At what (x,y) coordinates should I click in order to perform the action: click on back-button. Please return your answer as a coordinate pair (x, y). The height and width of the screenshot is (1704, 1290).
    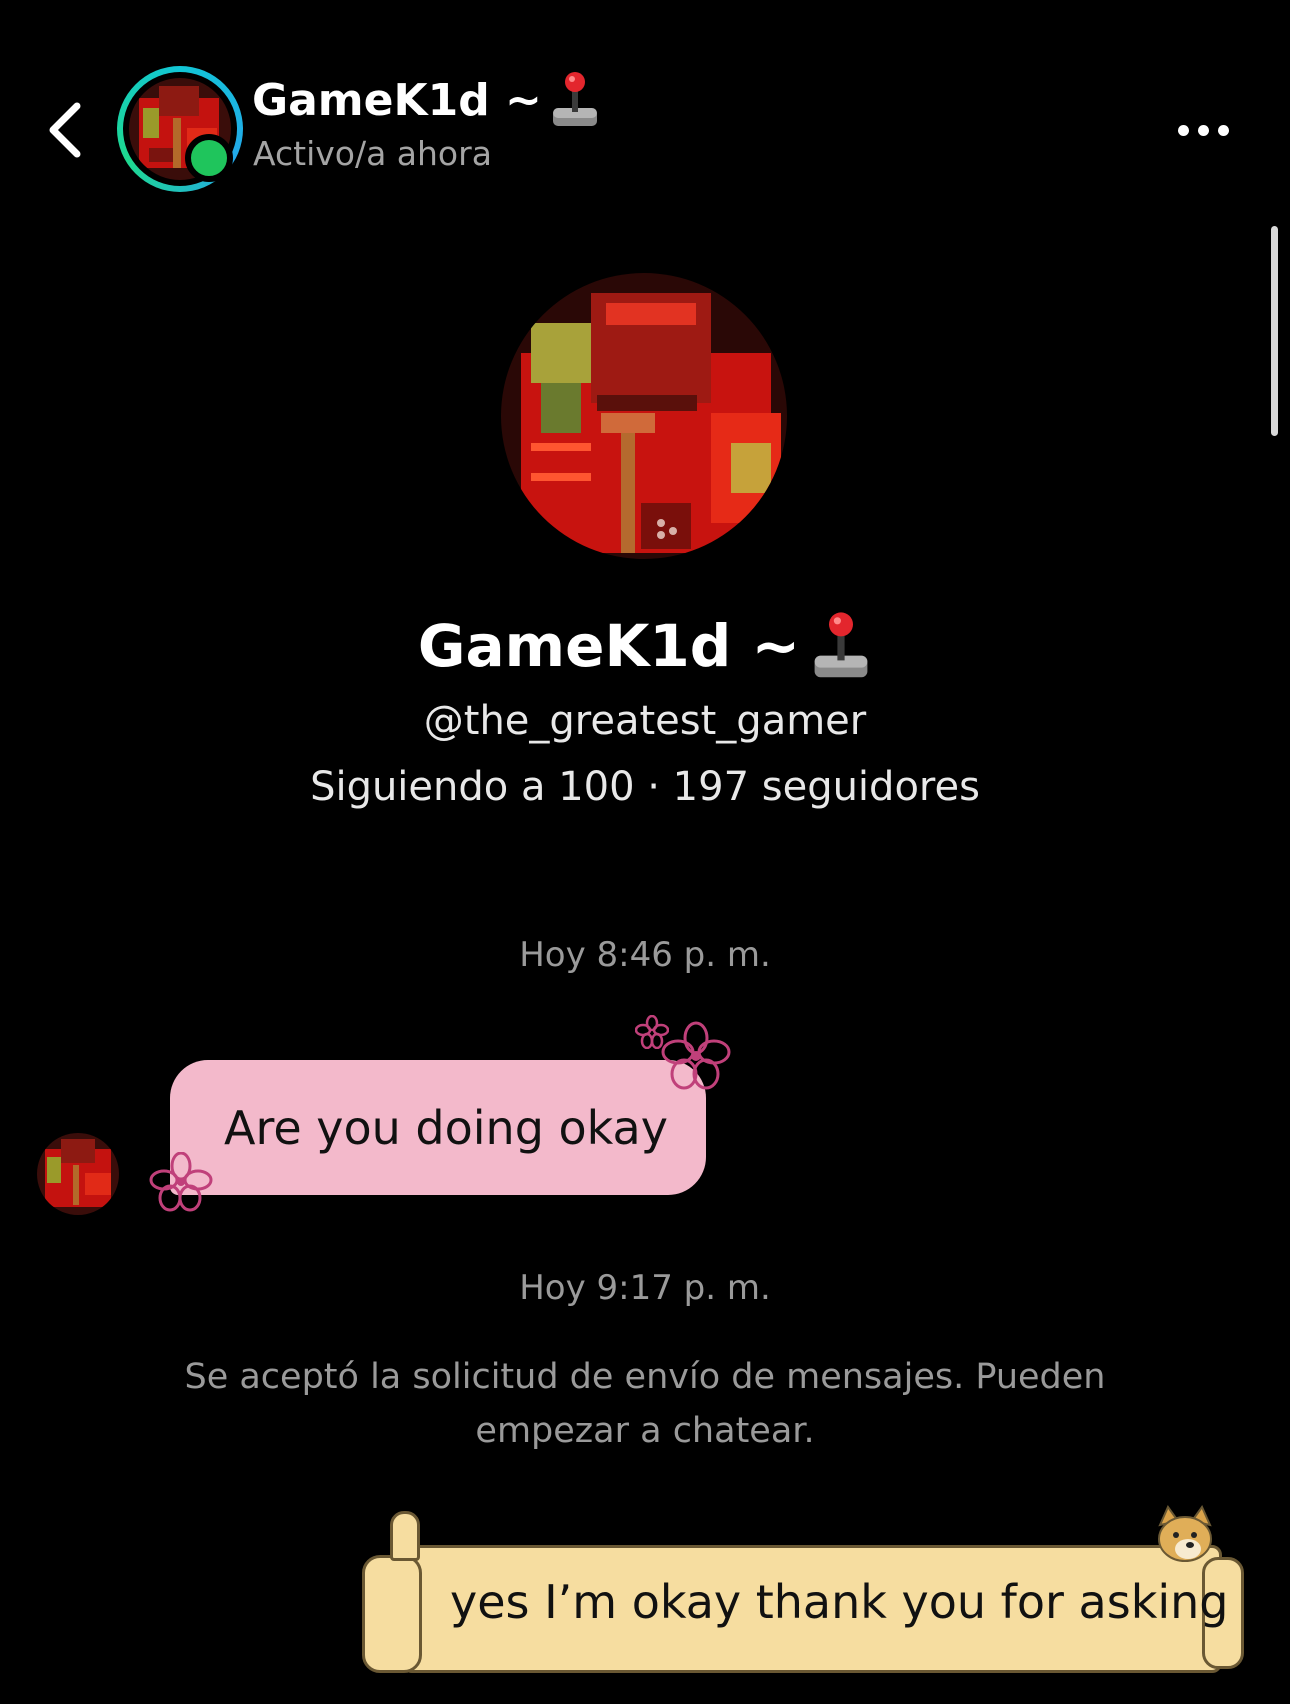
    Looking at the image, I should click on (65, 130).